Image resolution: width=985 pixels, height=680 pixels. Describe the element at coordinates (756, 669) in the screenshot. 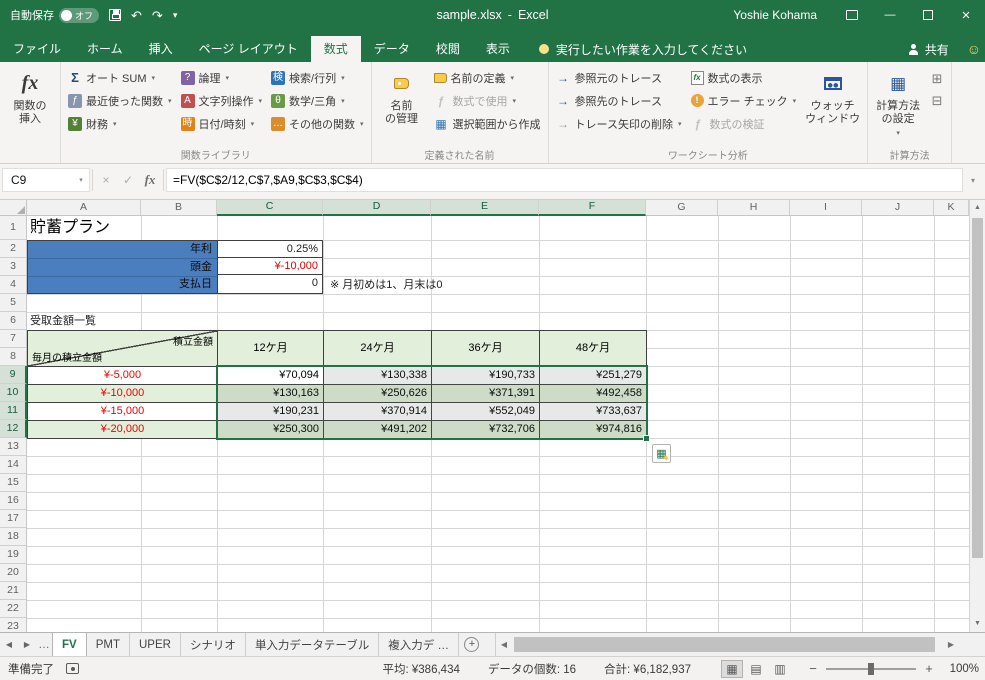

I see `page-layout-view-button: ▤` at that location.